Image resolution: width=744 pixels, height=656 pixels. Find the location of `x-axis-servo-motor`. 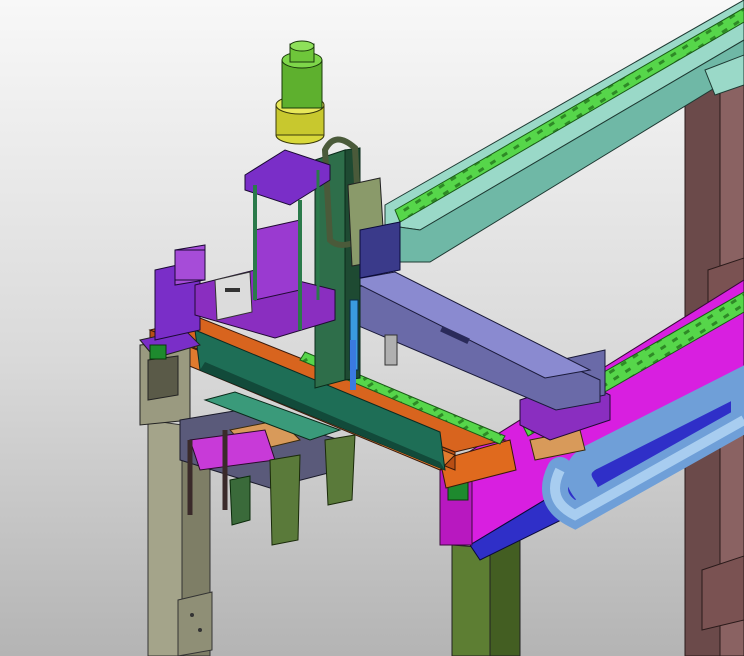

x-axis-servo-motor is located at coordinates (190, 265).